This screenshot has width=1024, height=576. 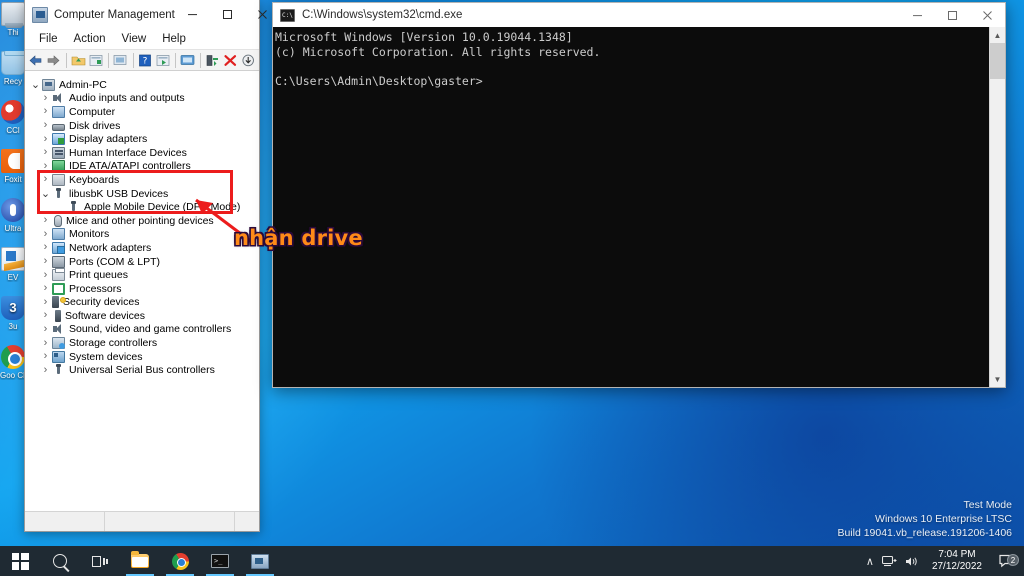 I want to click on scroll-up-arrow: ▲, so click(x=998, y=35).